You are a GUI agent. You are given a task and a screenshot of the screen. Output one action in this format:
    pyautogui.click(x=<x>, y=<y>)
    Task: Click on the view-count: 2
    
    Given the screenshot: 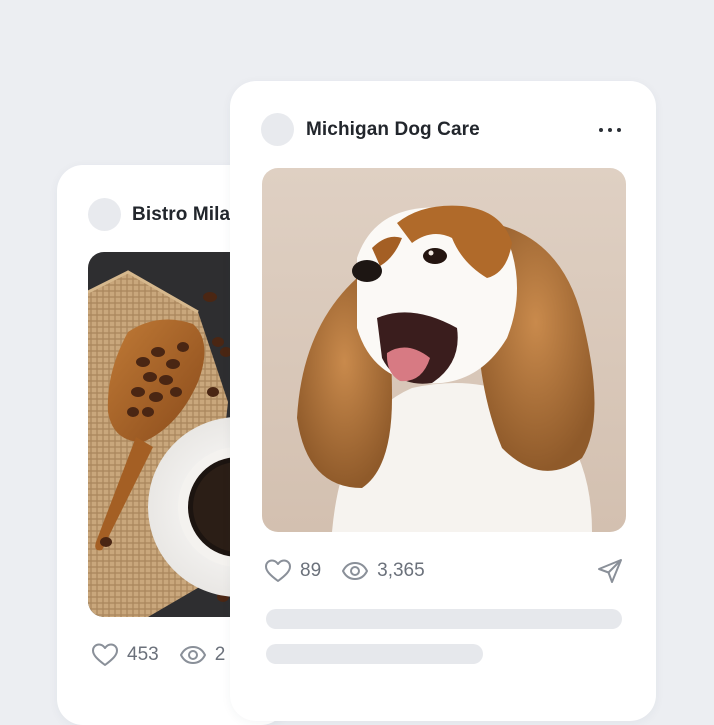 What is the action you would take?
    pyautogui.click(x=220, y=654)
    